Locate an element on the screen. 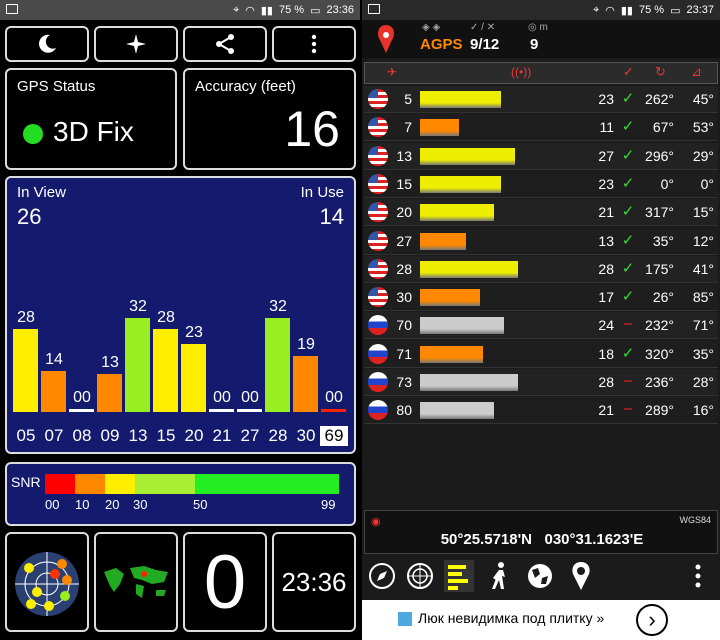 The image size is (720, 640). table-row: 71 18 320° 35° ✓ is located at coordinates (541, 354).